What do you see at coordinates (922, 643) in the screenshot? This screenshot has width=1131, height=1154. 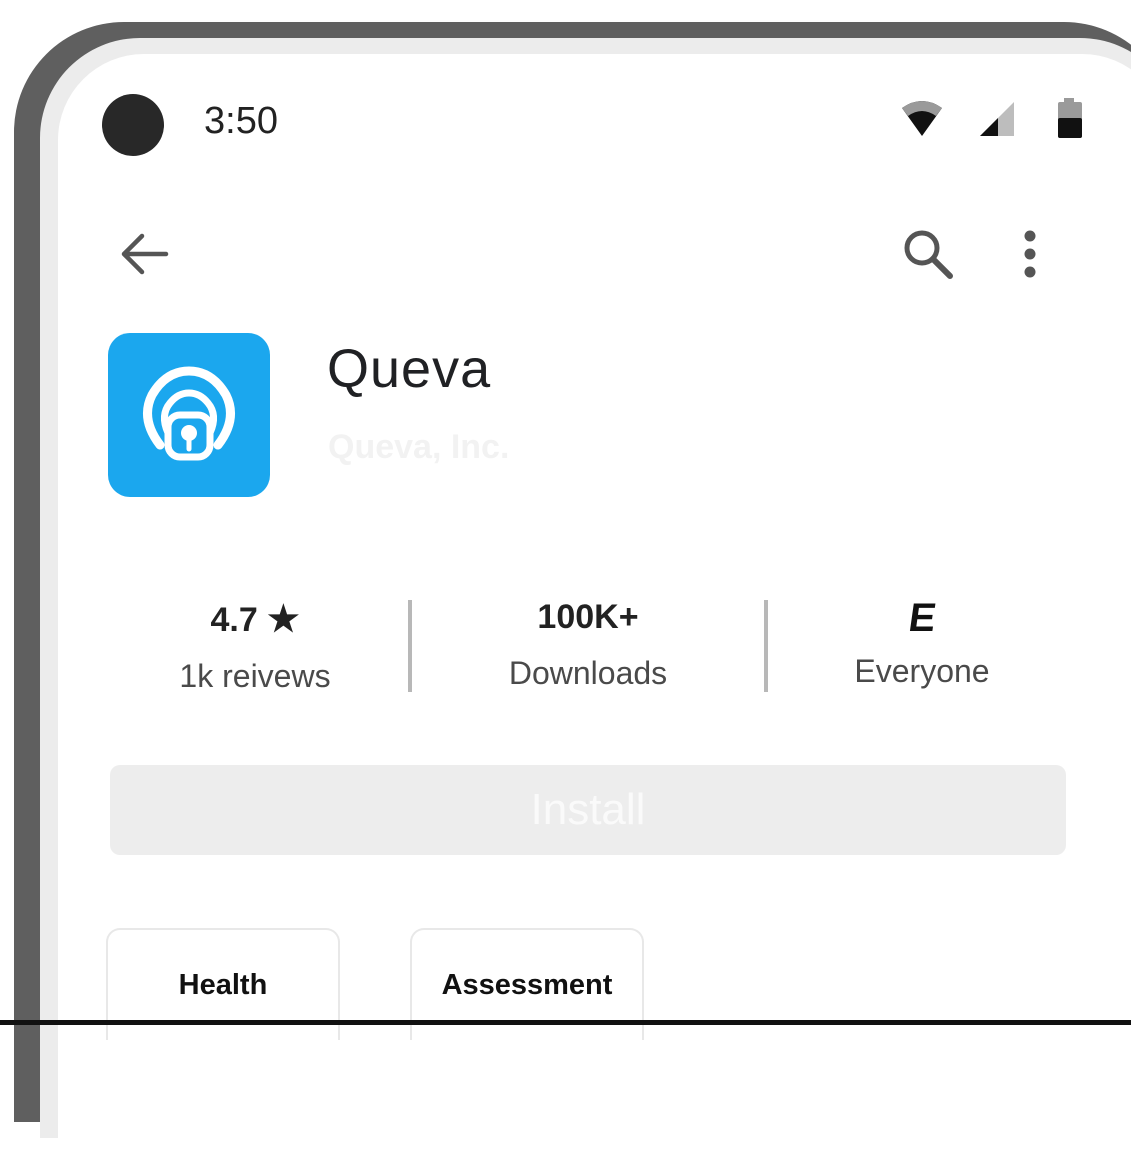 I see `content-rating-stat: E Everyone` at bounding box center [922, 643].